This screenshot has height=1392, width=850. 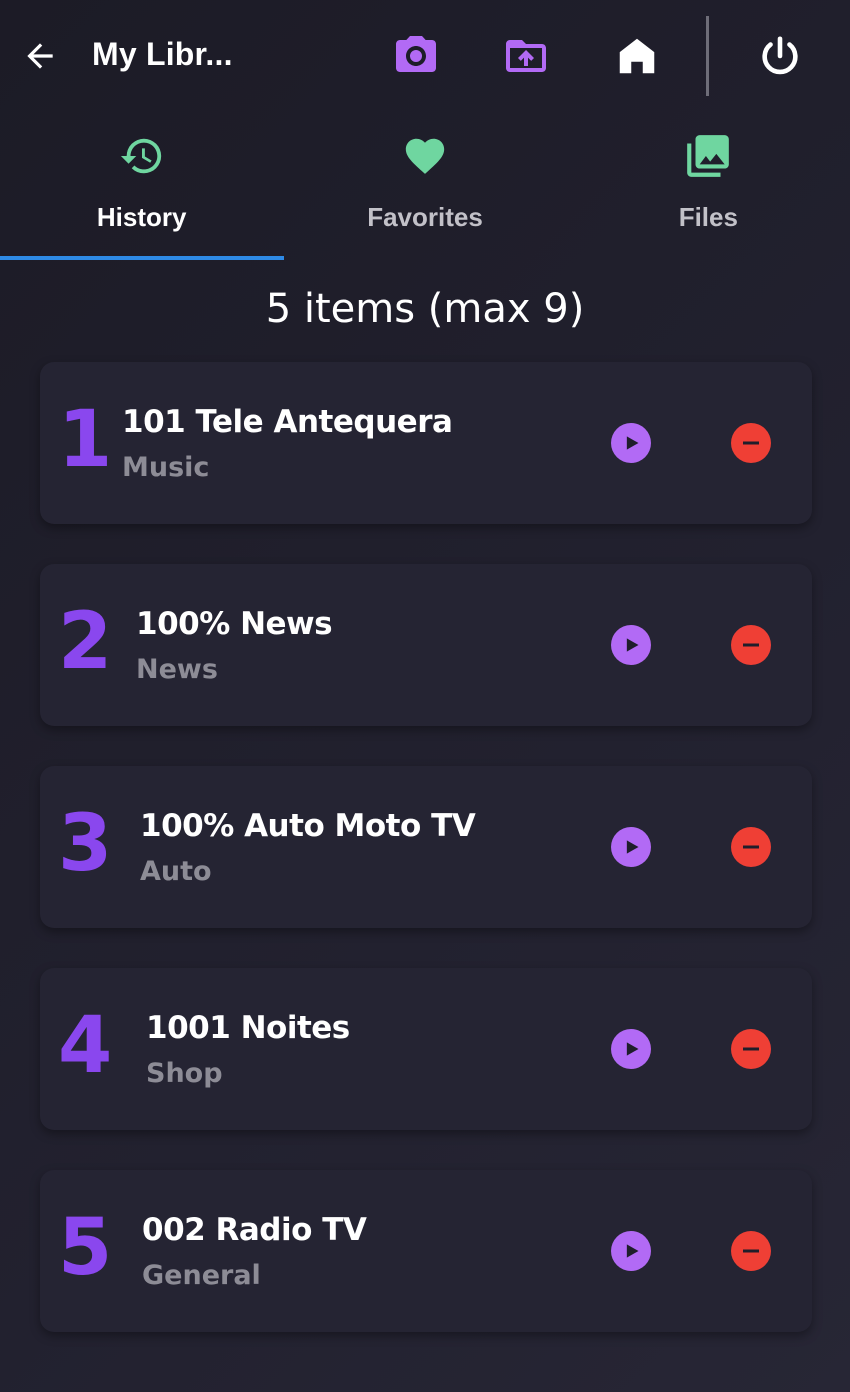 I want to click on upload-folder-button, so click(x=526, y=56).